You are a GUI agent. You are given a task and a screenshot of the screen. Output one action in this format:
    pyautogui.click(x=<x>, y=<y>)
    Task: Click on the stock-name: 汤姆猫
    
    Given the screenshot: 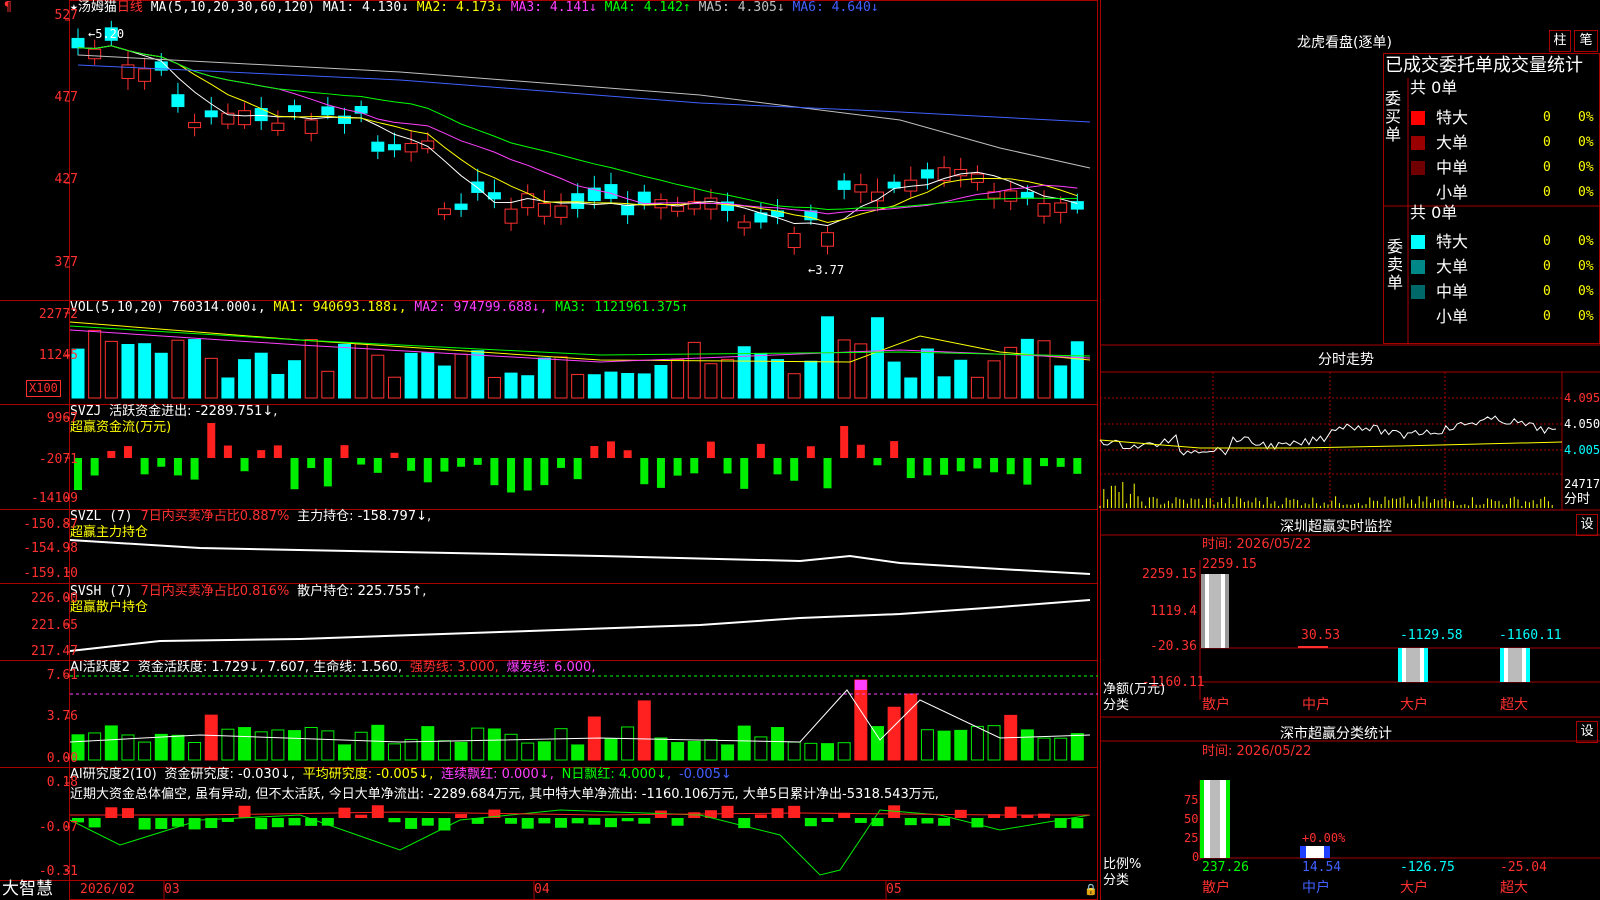 What is the action you would take?
    pyautogui.click(x=97, y=7)
    